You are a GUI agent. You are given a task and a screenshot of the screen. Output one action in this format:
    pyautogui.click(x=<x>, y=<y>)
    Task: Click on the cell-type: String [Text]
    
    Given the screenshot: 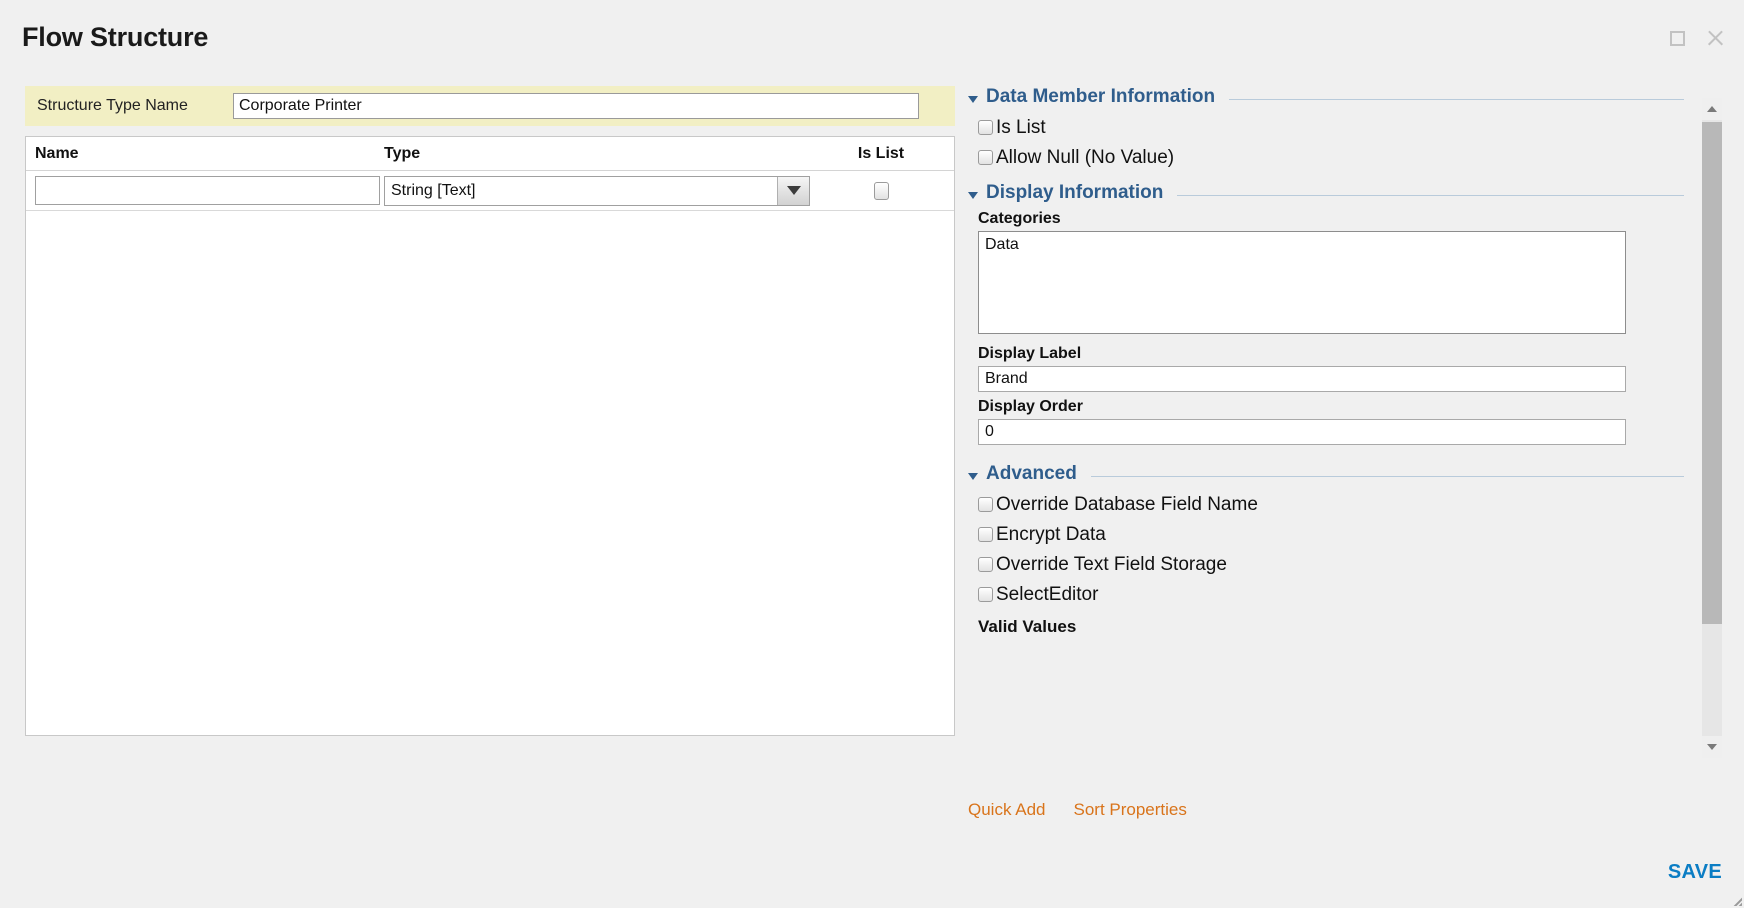 What is the action you would take?
    pyautogui.click(x=602, y=190)
    